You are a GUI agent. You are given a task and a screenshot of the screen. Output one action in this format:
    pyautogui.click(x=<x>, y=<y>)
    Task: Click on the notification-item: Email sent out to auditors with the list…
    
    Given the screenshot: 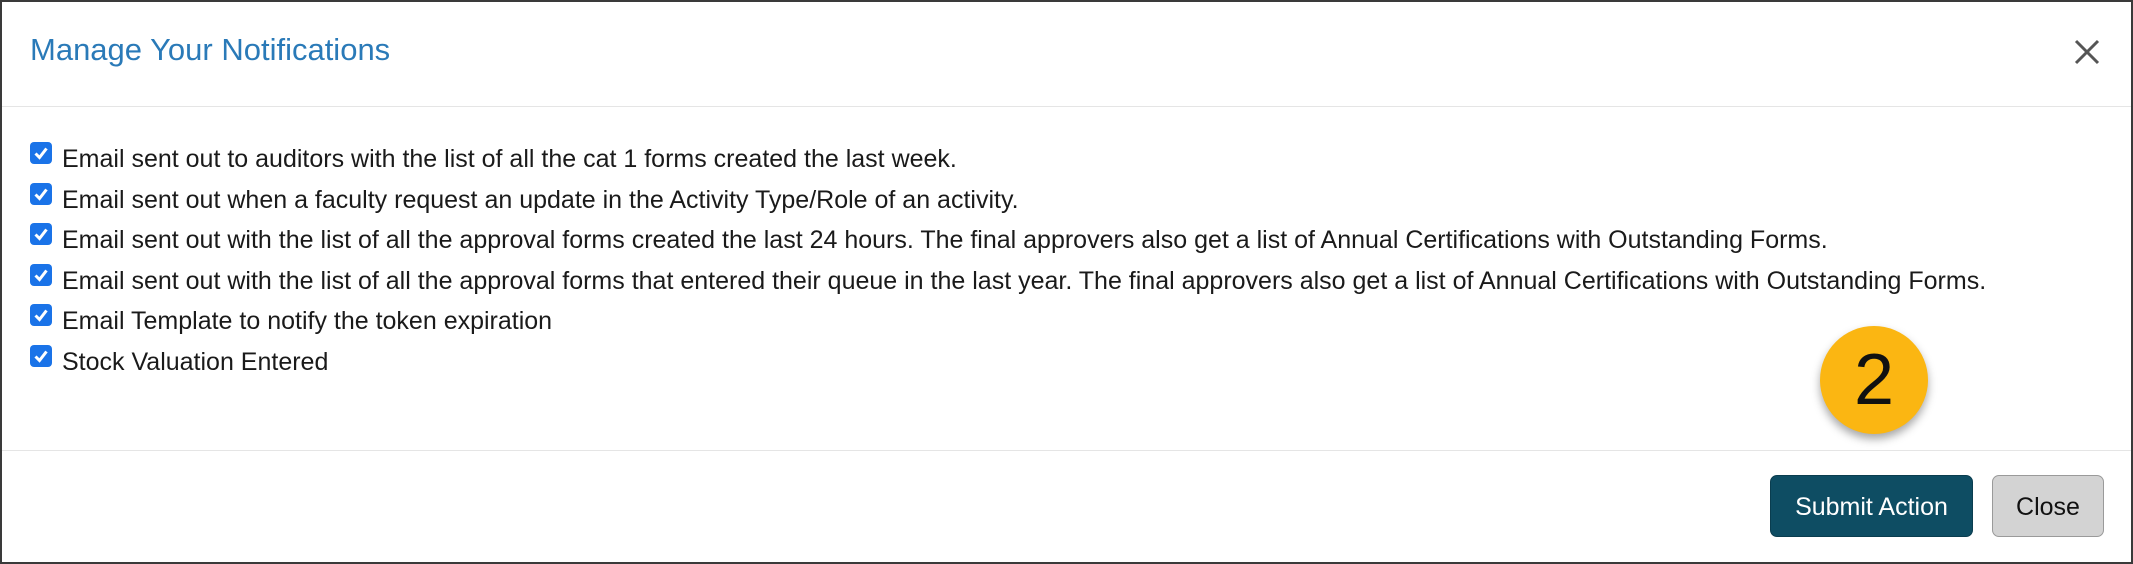 What is the action you would take?
    pyautogui.click(x=1050, y=159)
    